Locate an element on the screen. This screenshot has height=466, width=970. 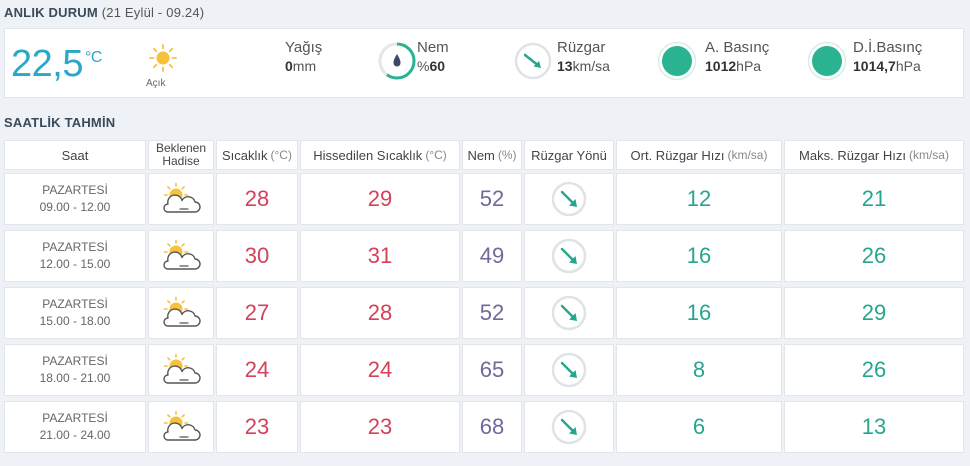
rain-metric: Yağış 0mm is located at coordinates (303, 56).